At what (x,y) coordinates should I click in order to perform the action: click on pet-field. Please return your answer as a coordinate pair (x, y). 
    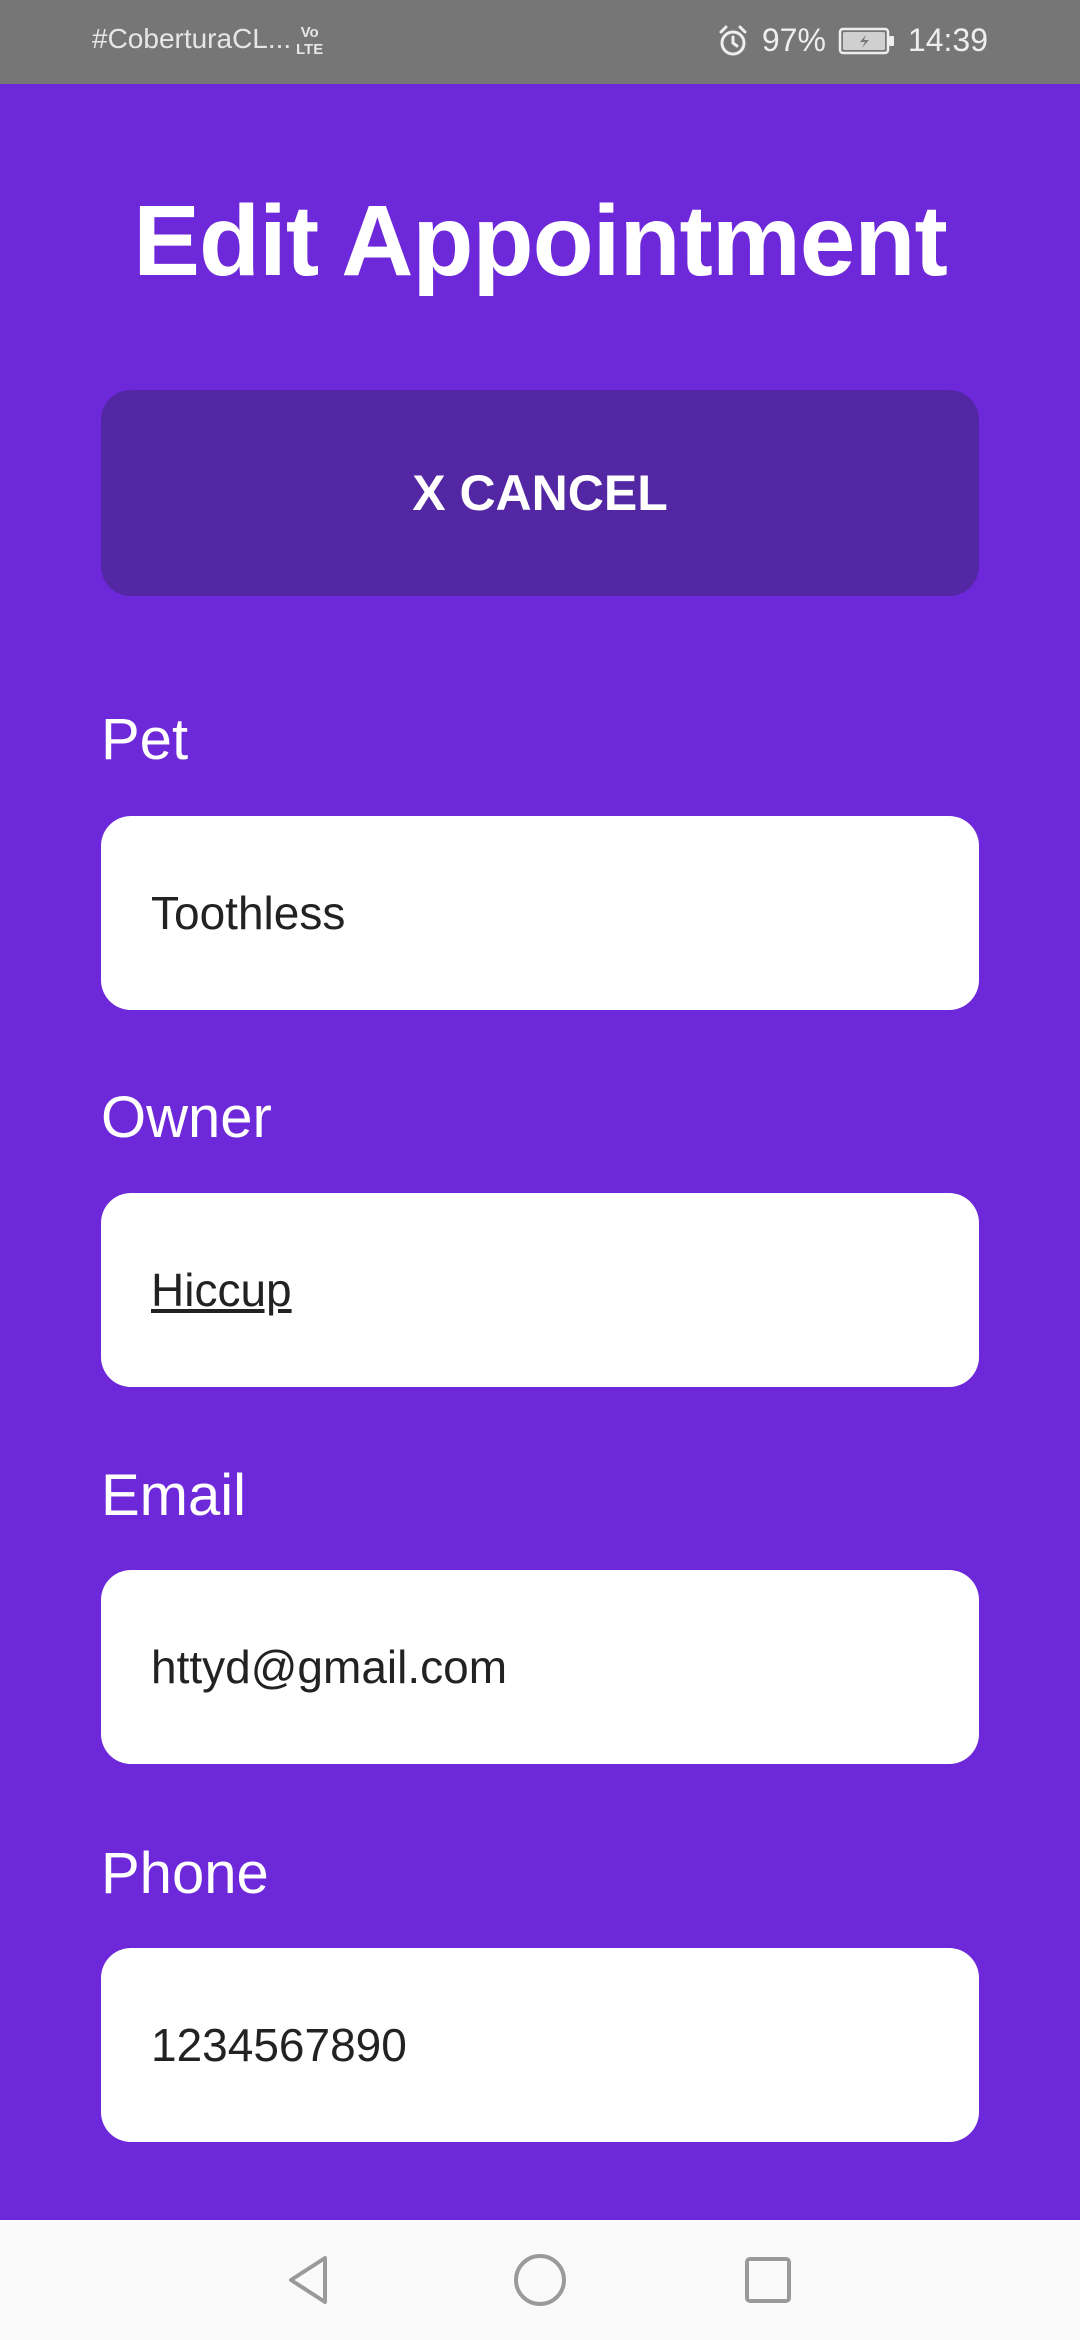
    Looking at the image, I should click on (540, 913).